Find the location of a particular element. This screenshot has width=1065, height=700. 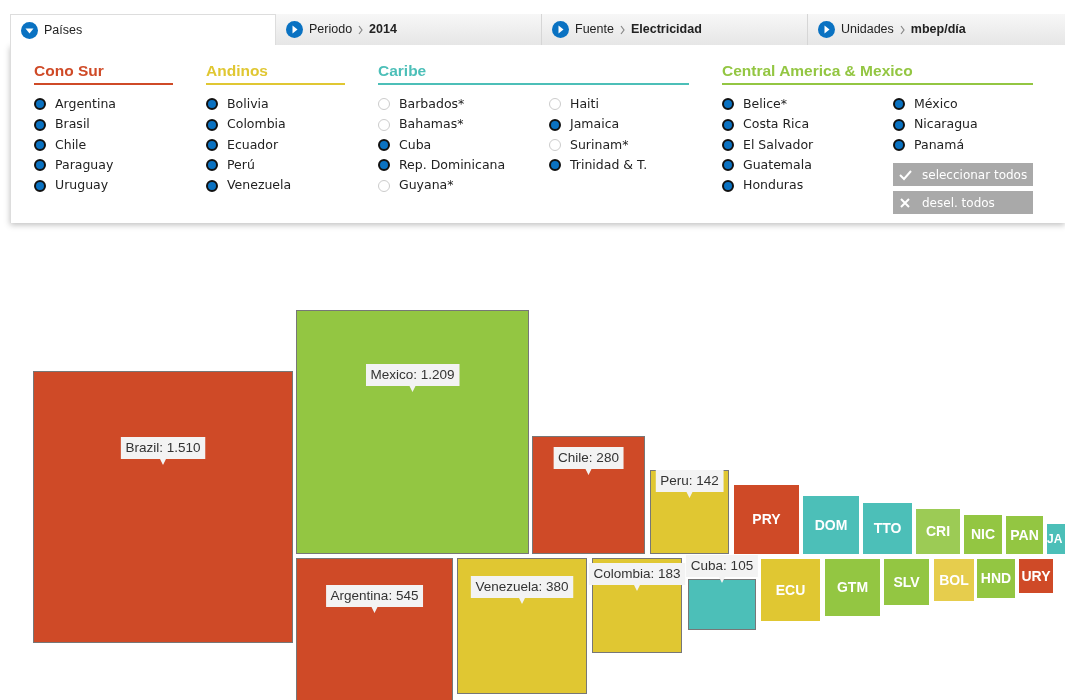

country-square: URY is located at coordinates (1036, 576).